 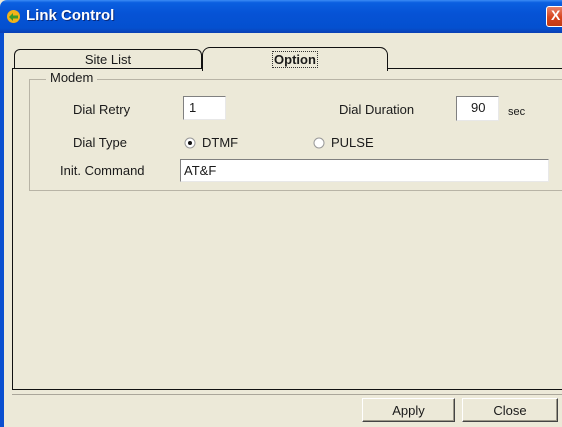 I want to click on dial-retry-input: 1, so click(x=204, y=108).